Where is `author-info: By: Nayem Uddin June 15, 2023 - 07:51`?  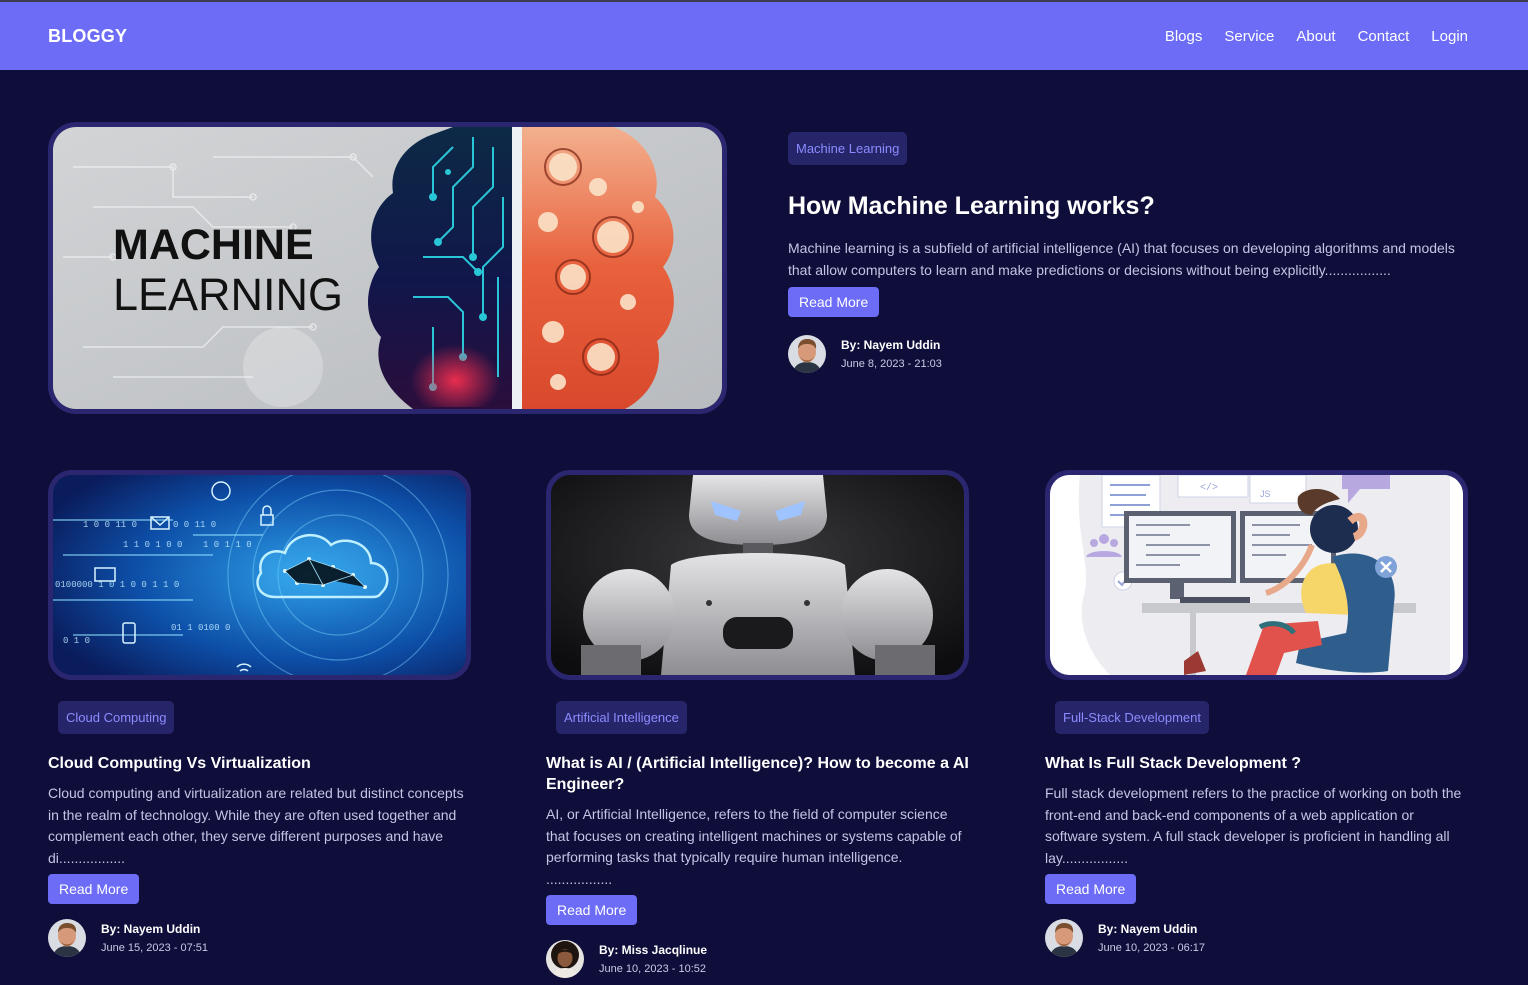 author-info: By: Nayem Uddin June 15, 2023 - 07:51 is located at coordinates (259, 937).